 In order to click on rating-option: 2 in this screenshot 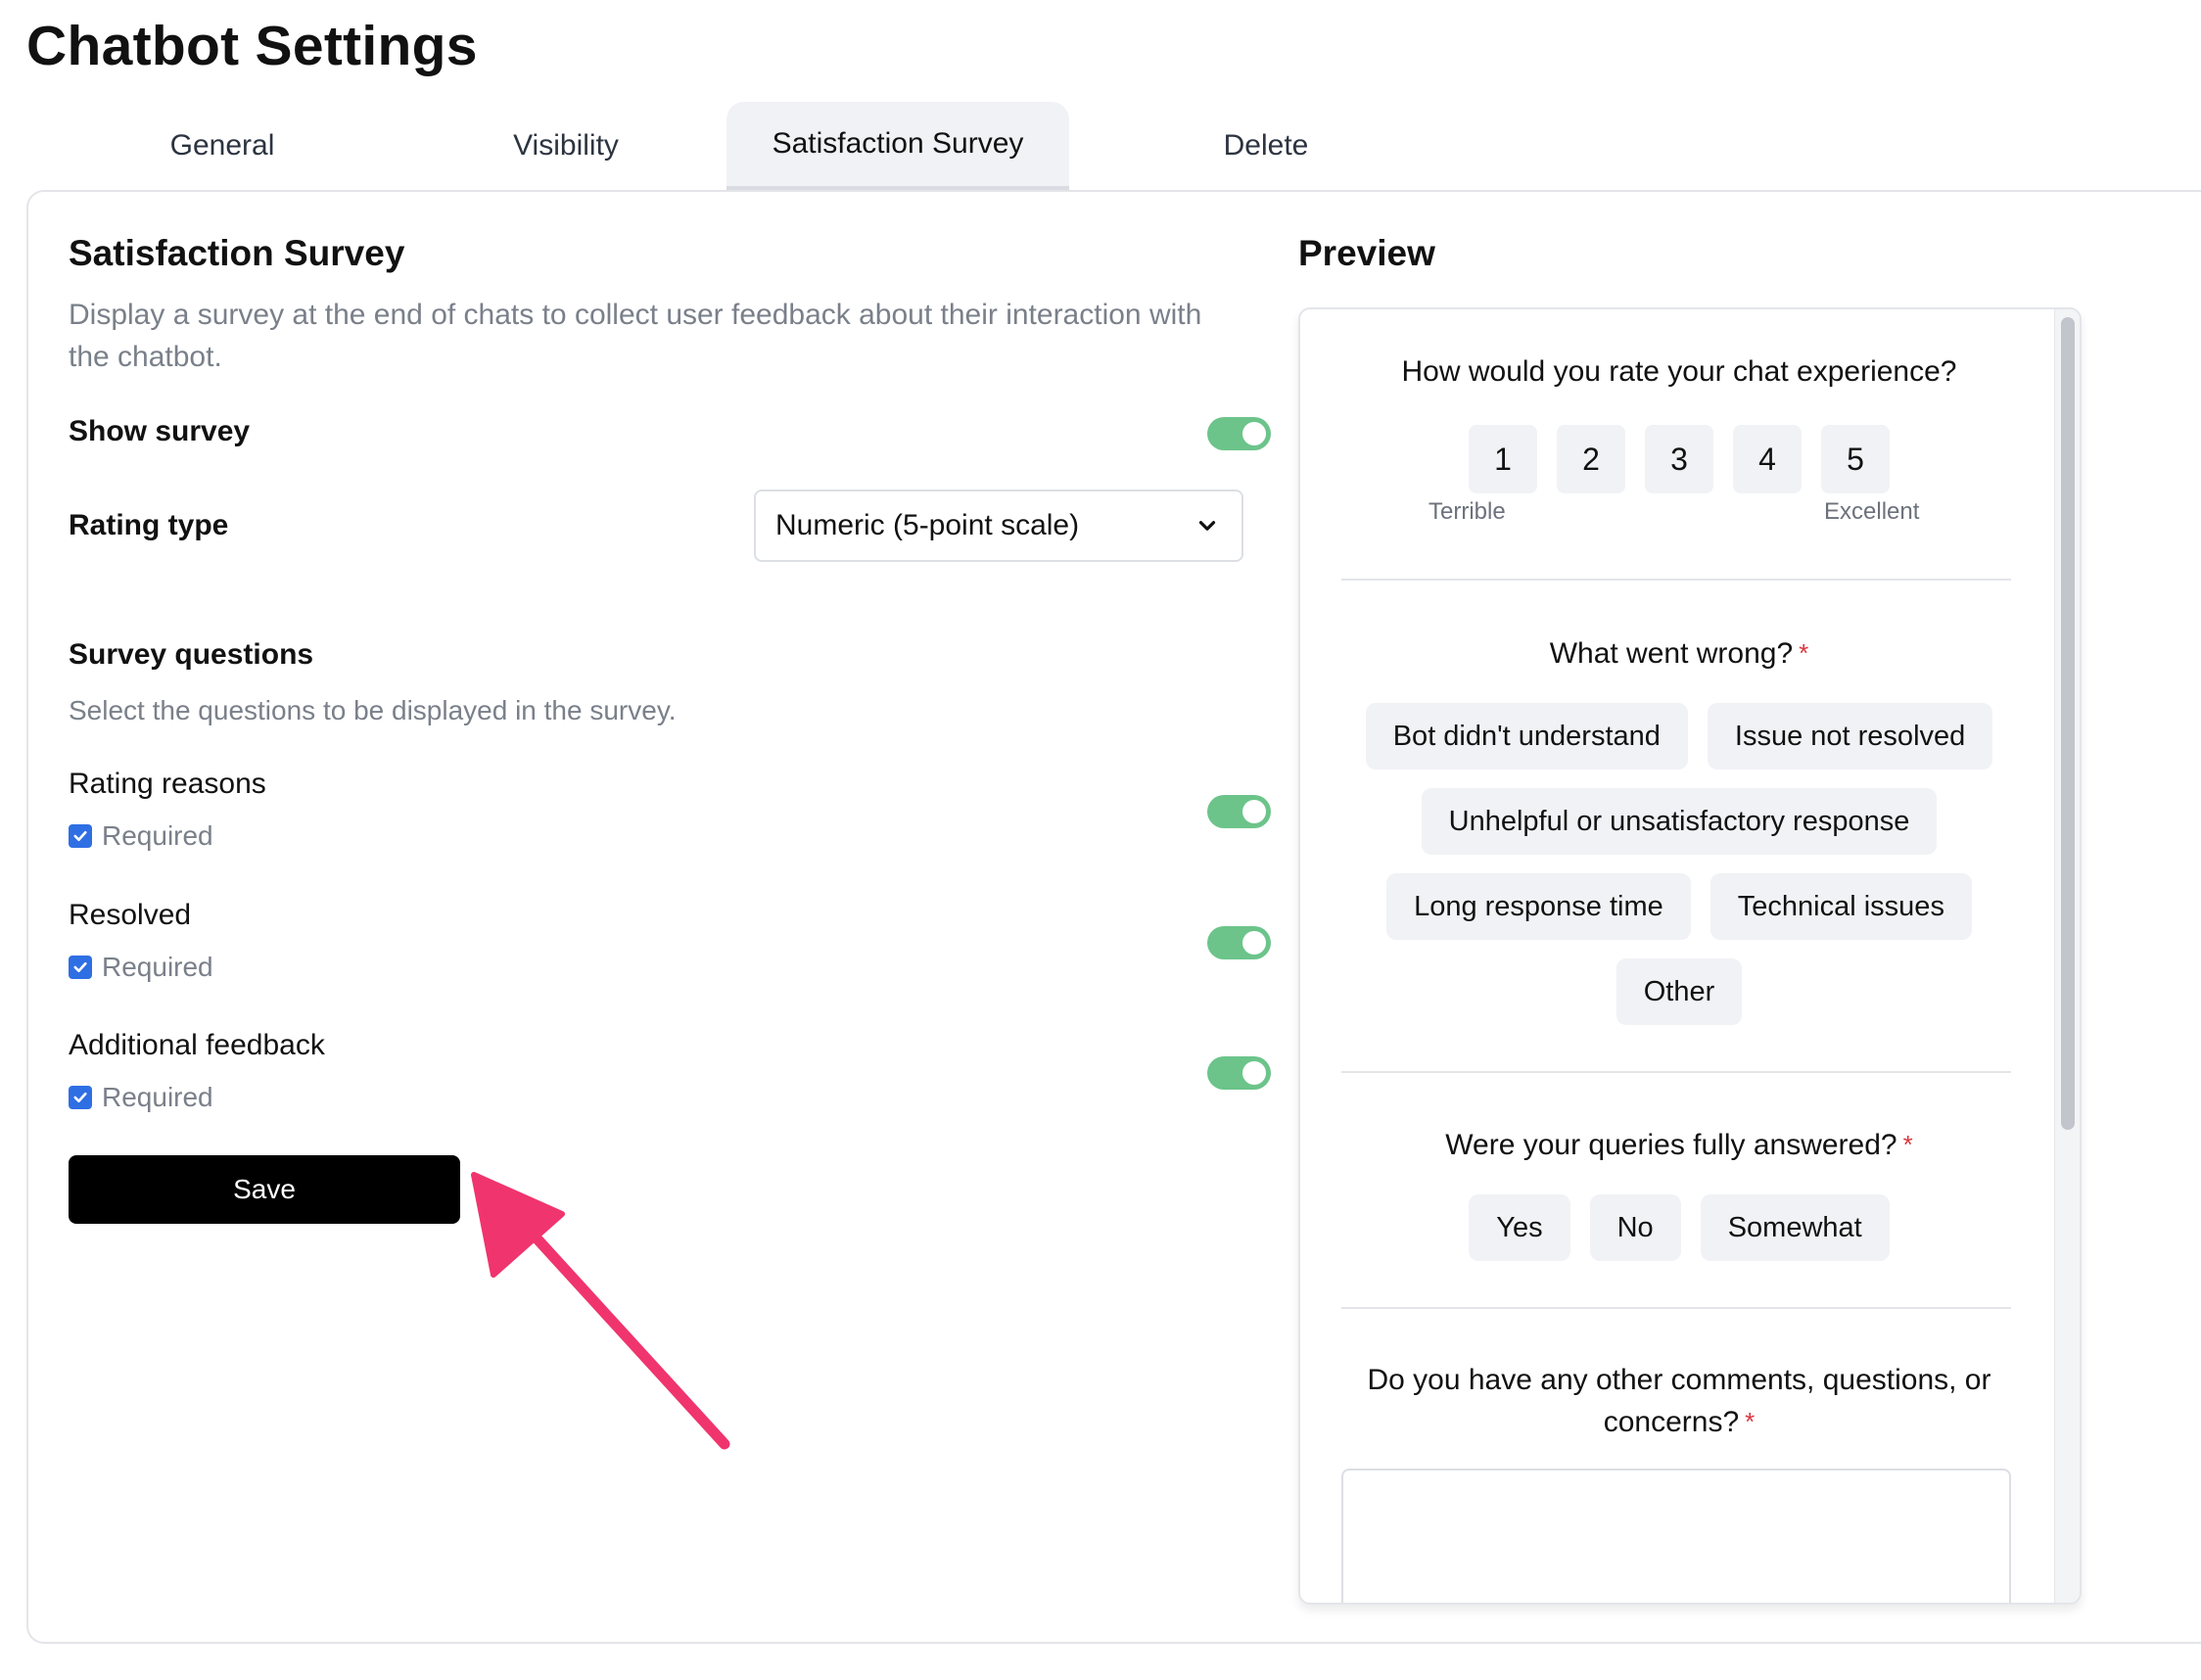, I will do `click(1591, 459)`.